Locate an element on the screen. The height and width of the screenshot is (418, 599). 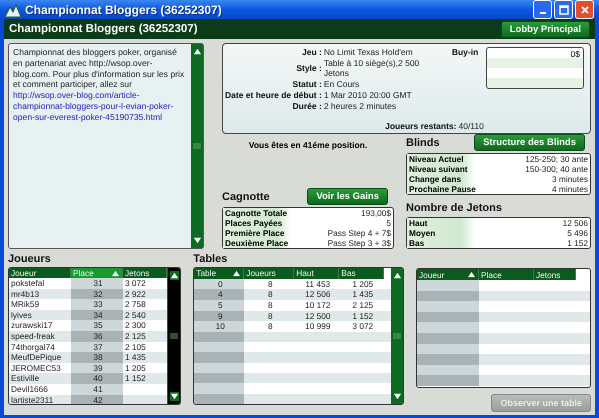
column-header: Haut is located at coordinates (317, 273).